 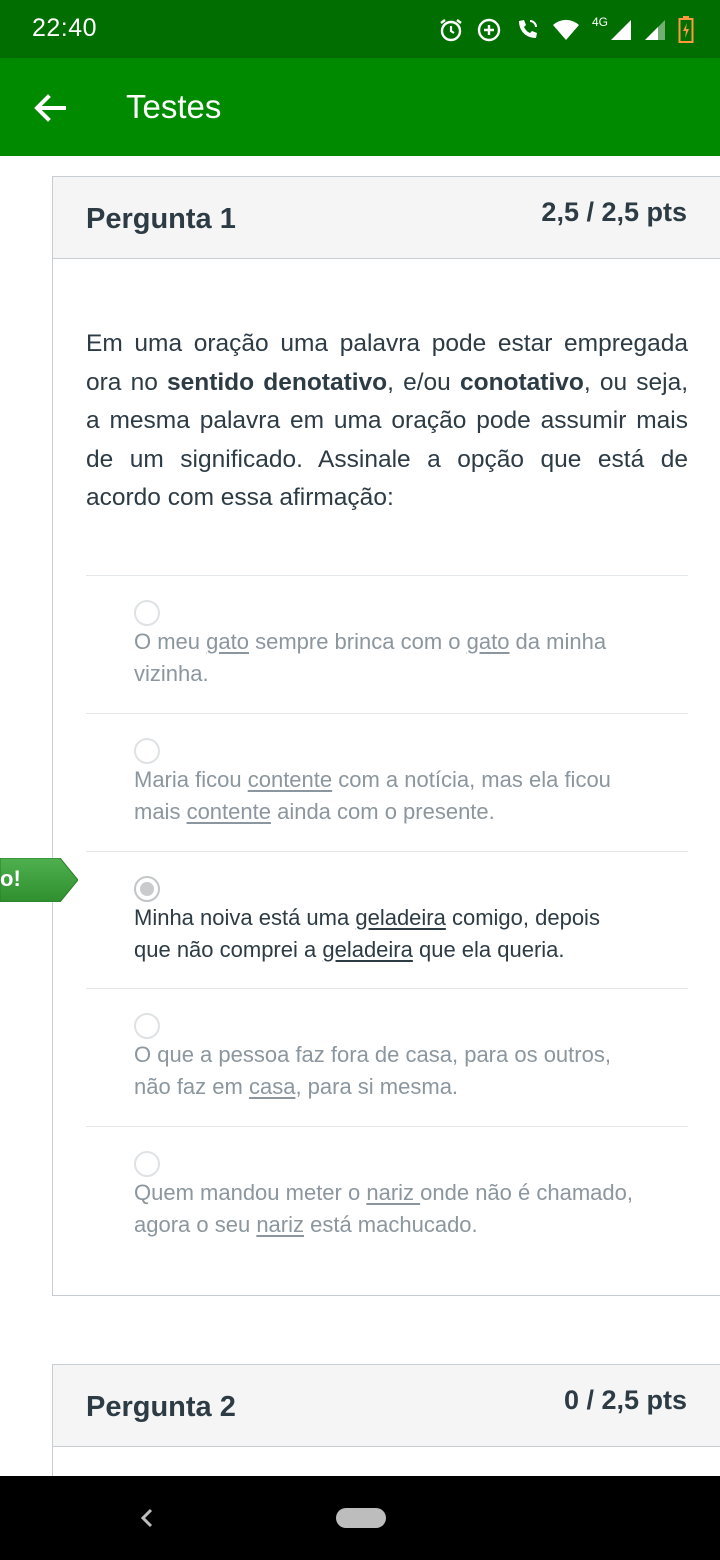 I want to click on data-saver-icon, so click(x=489, y=30).